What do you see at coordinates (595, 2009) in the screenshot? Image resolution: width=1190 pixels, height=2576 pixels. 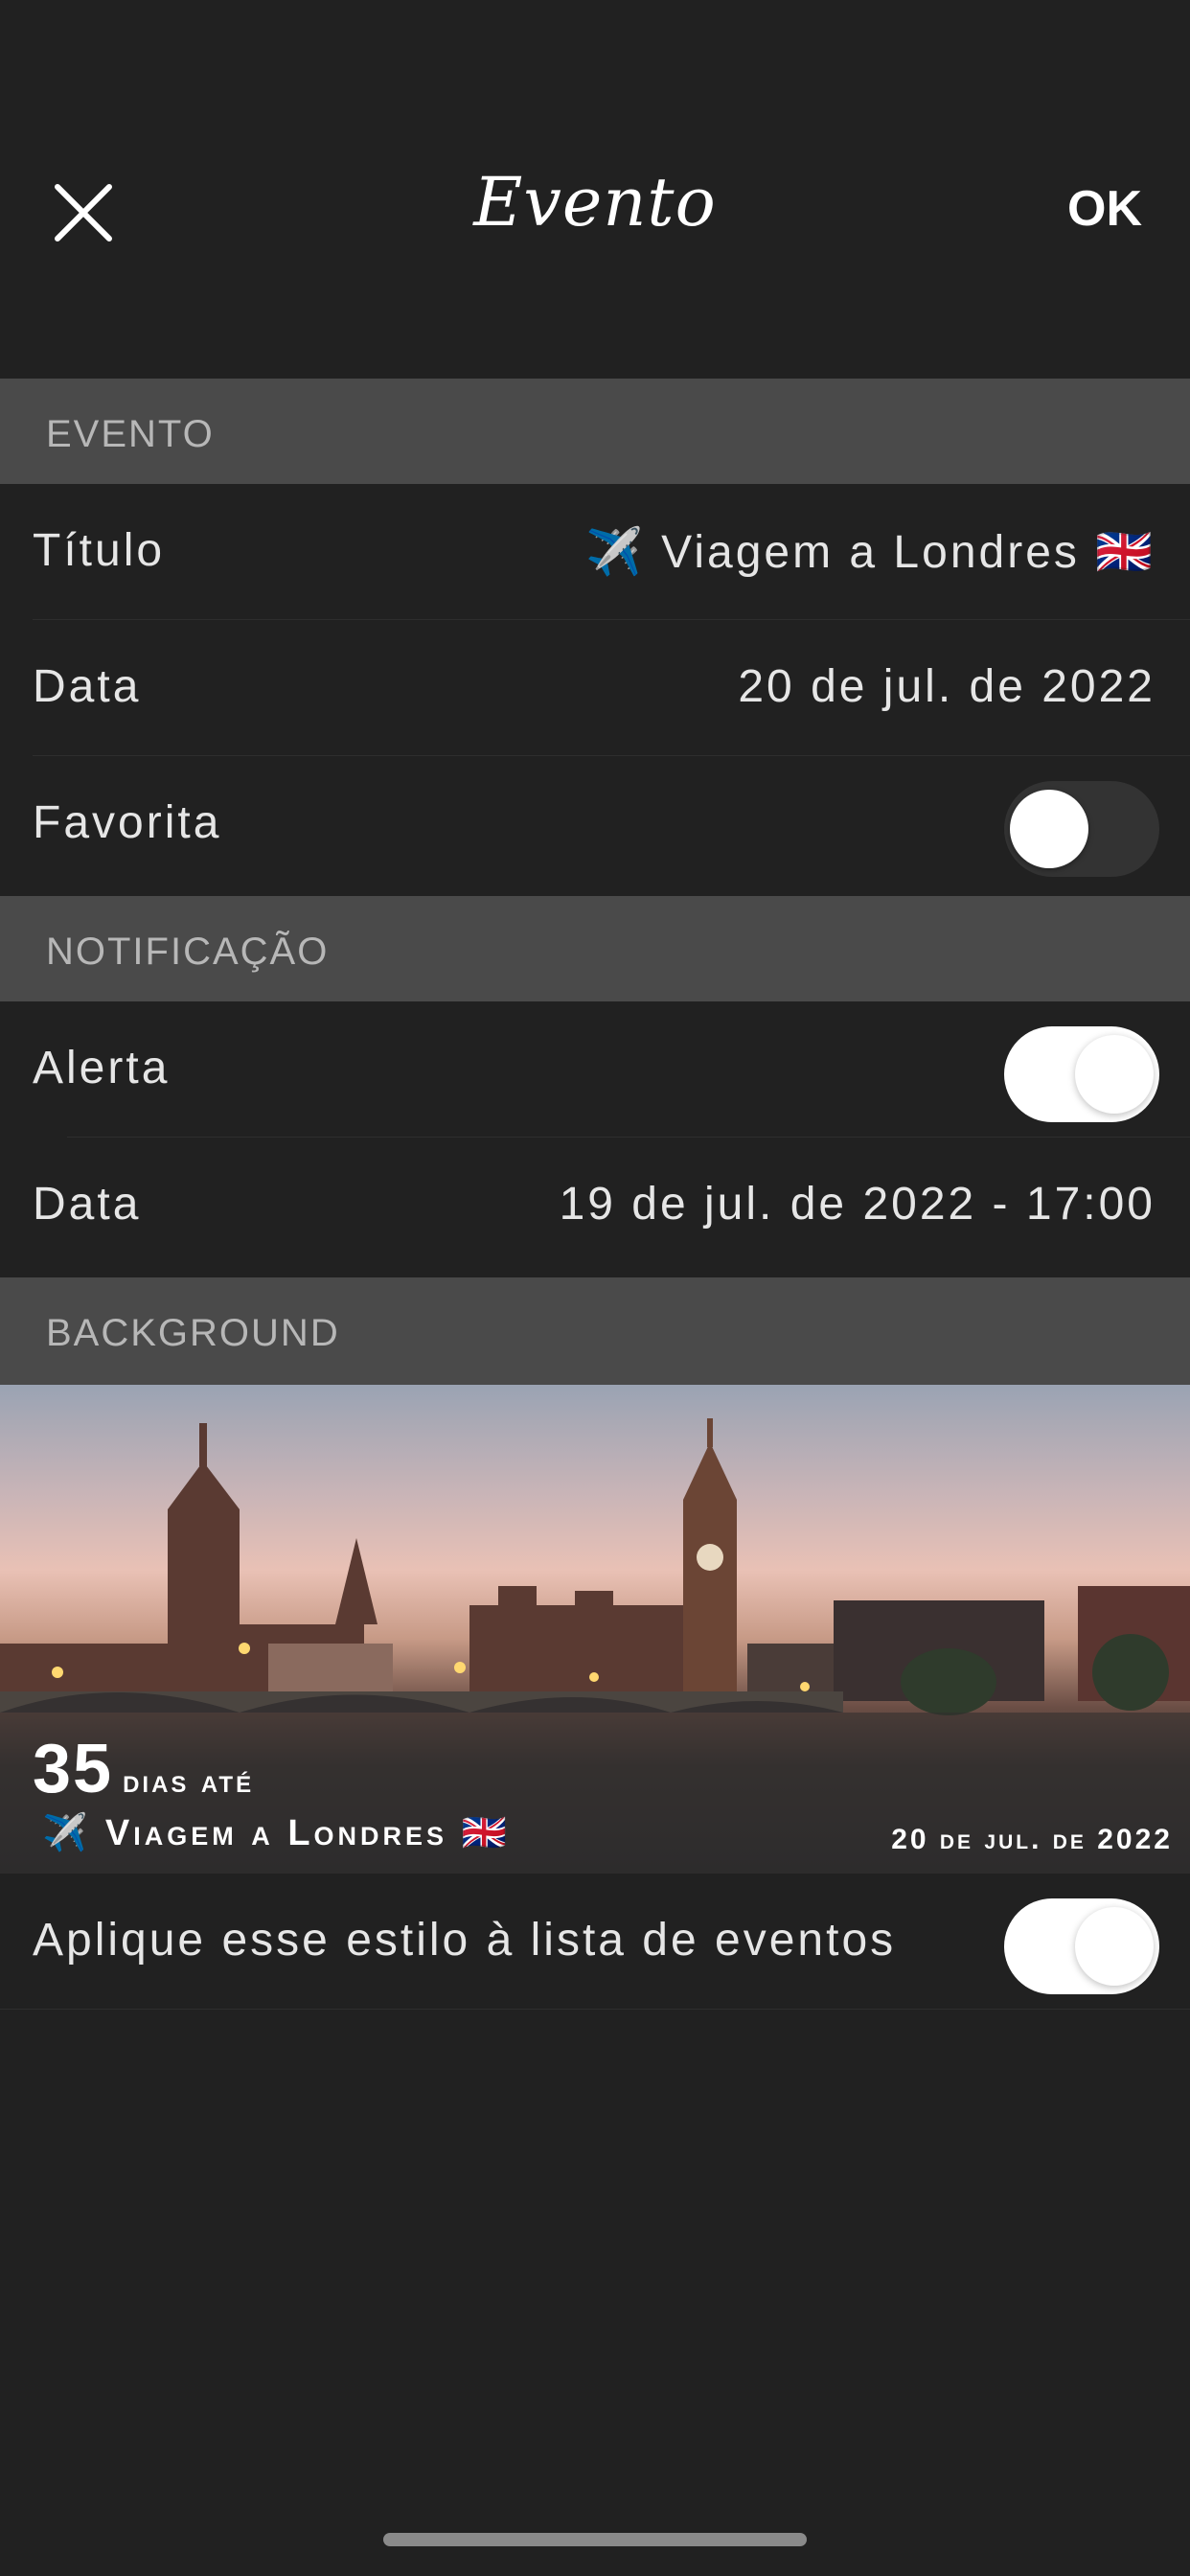 I see `row-divider` at bounding box center [595, 2009].